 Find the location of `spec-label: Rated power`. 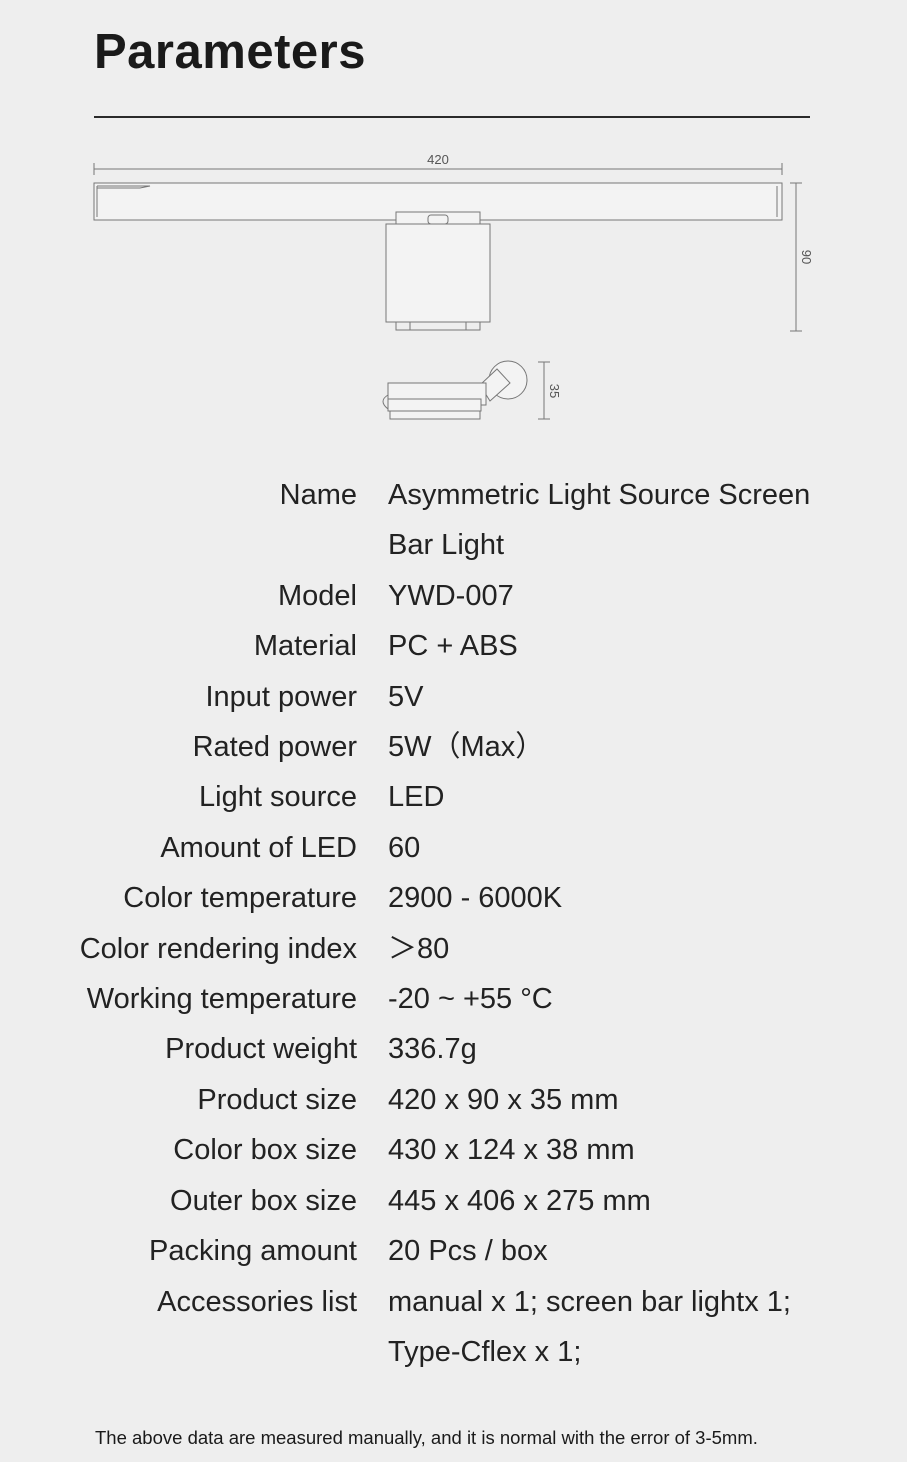

spec-label: Rated power is located at coordinates (274, 747).